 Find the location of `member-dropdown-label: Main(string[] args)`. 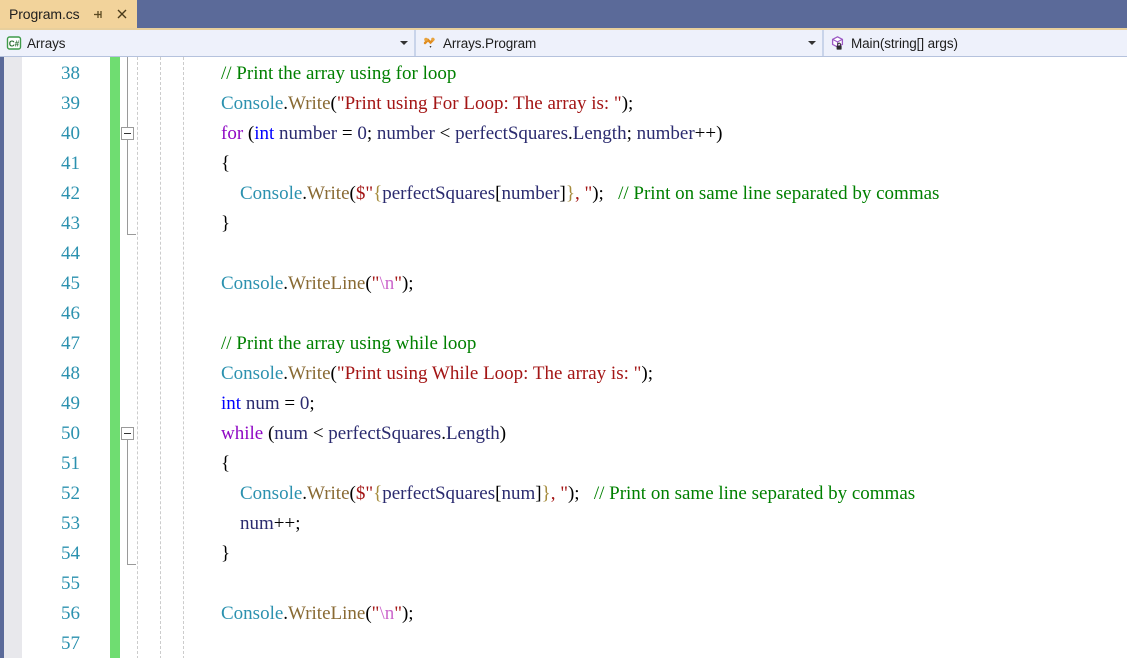

member-dropdown-label: Main(string[] args) is located at coordinates (904, 43).